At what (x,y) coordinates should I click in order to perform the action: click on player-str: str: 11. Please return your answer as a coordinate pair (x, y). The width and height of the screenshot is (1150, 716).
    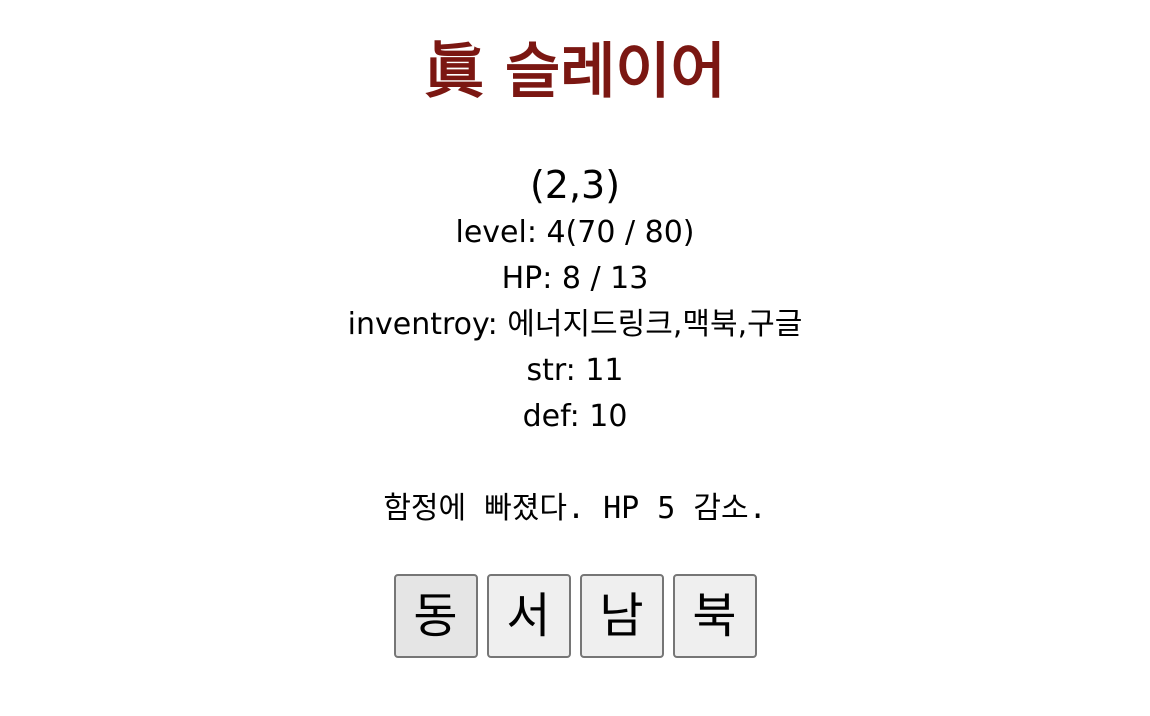
    Looking at the image, I should click on (575, 370).